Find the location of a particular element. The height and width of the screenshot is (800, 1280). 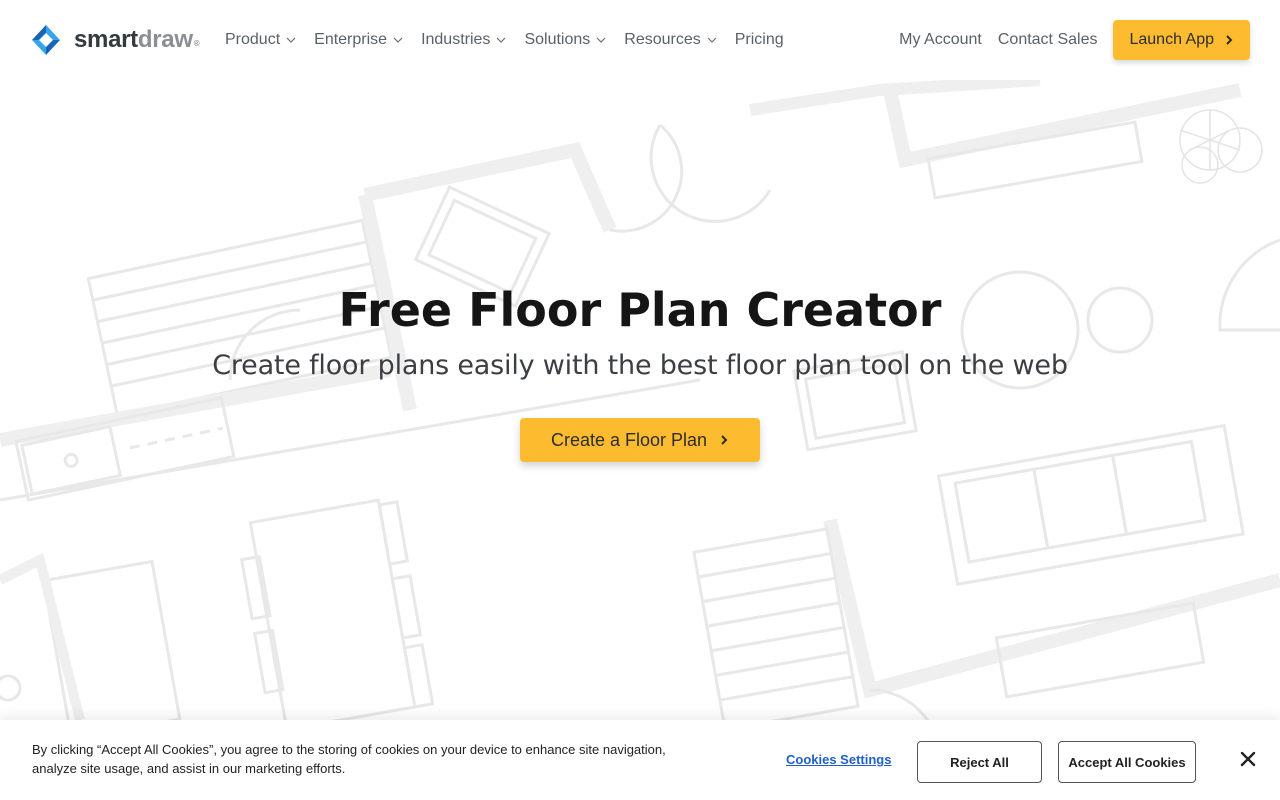

cookies-settings-link: Cookies Settings is located at coordinates (838, 759).